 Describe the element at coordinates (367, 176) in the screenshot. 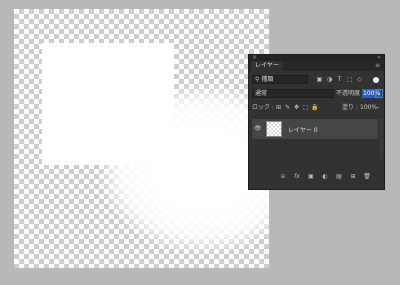

I see `trash-icon: 🗑` at that location.